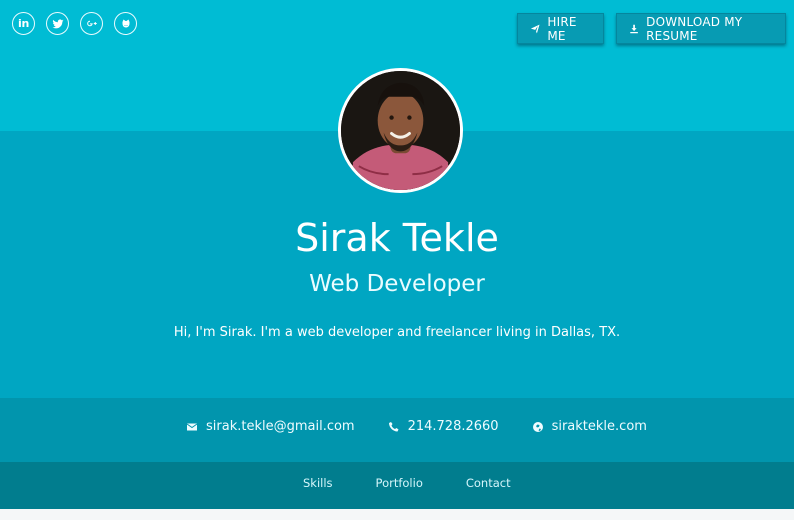 The image size is (794, 520). I want to click on website-link: siraktekle.com, so click(599, 426).